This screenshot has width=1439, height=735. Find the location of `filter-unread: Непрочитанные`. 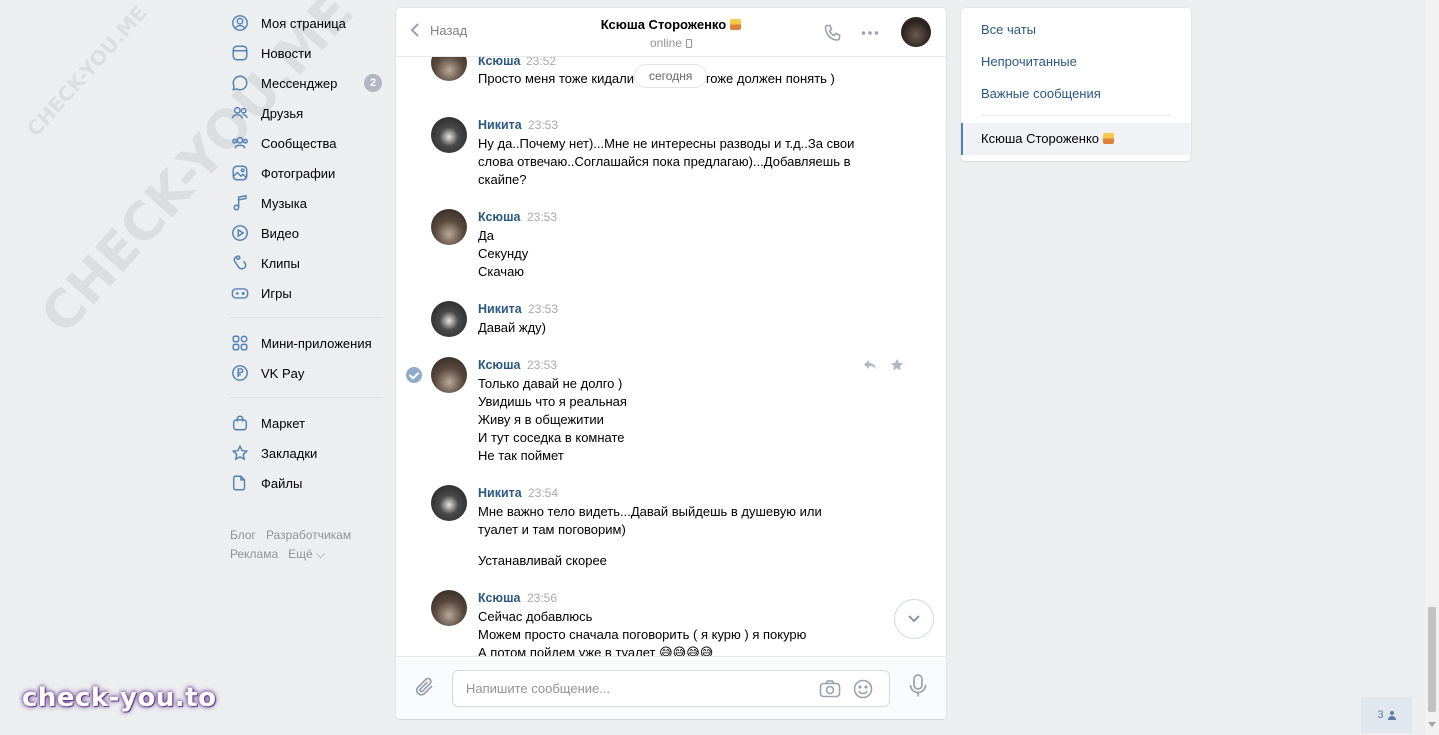

filter-unread: Непрочитанные is located at coordinates (1029, 61).